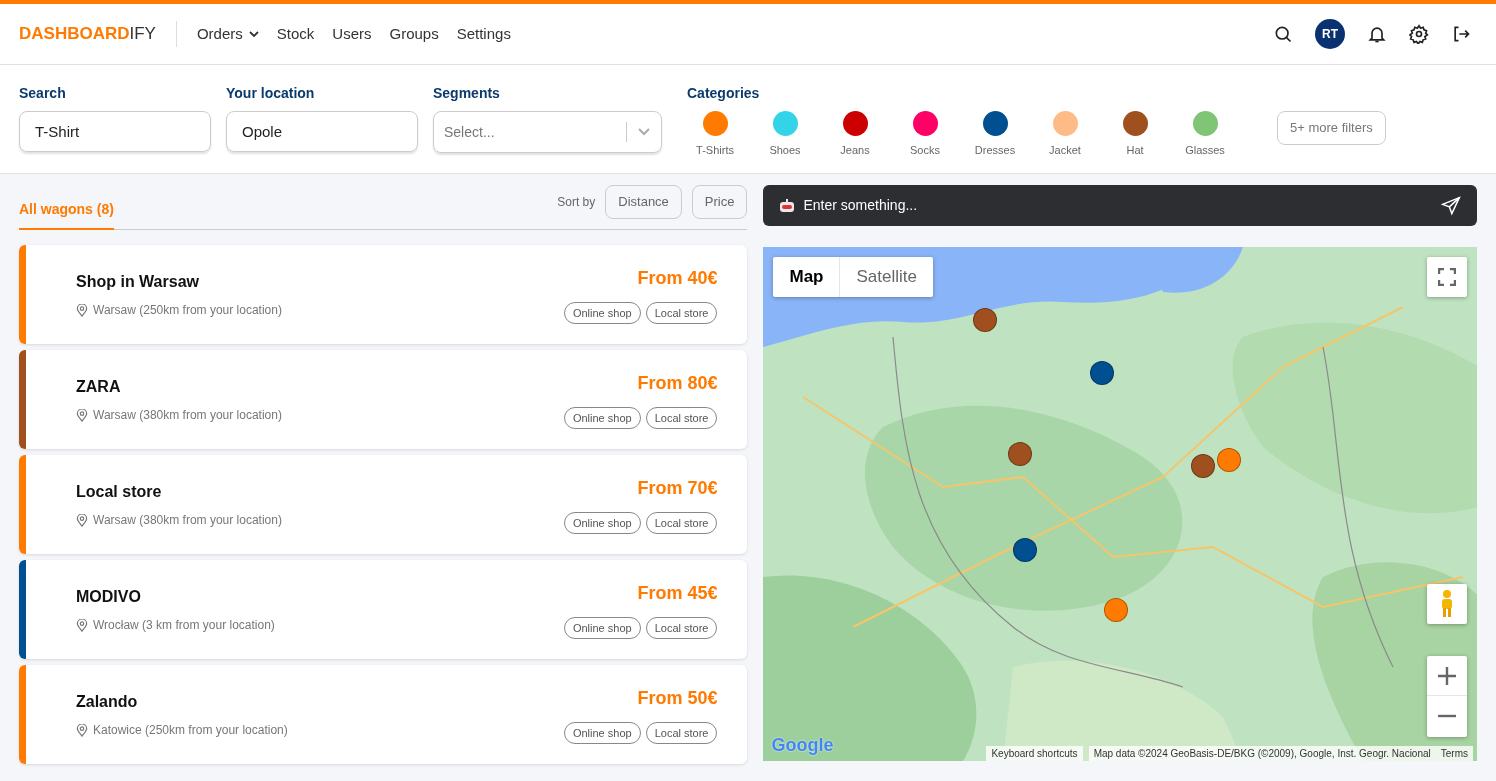 This screenshot has height=781, width=1496. What do you see at coordinates (1135, 150) in the screenshot?
I see `category-label: Hat` at bounding box center [1135, 150].